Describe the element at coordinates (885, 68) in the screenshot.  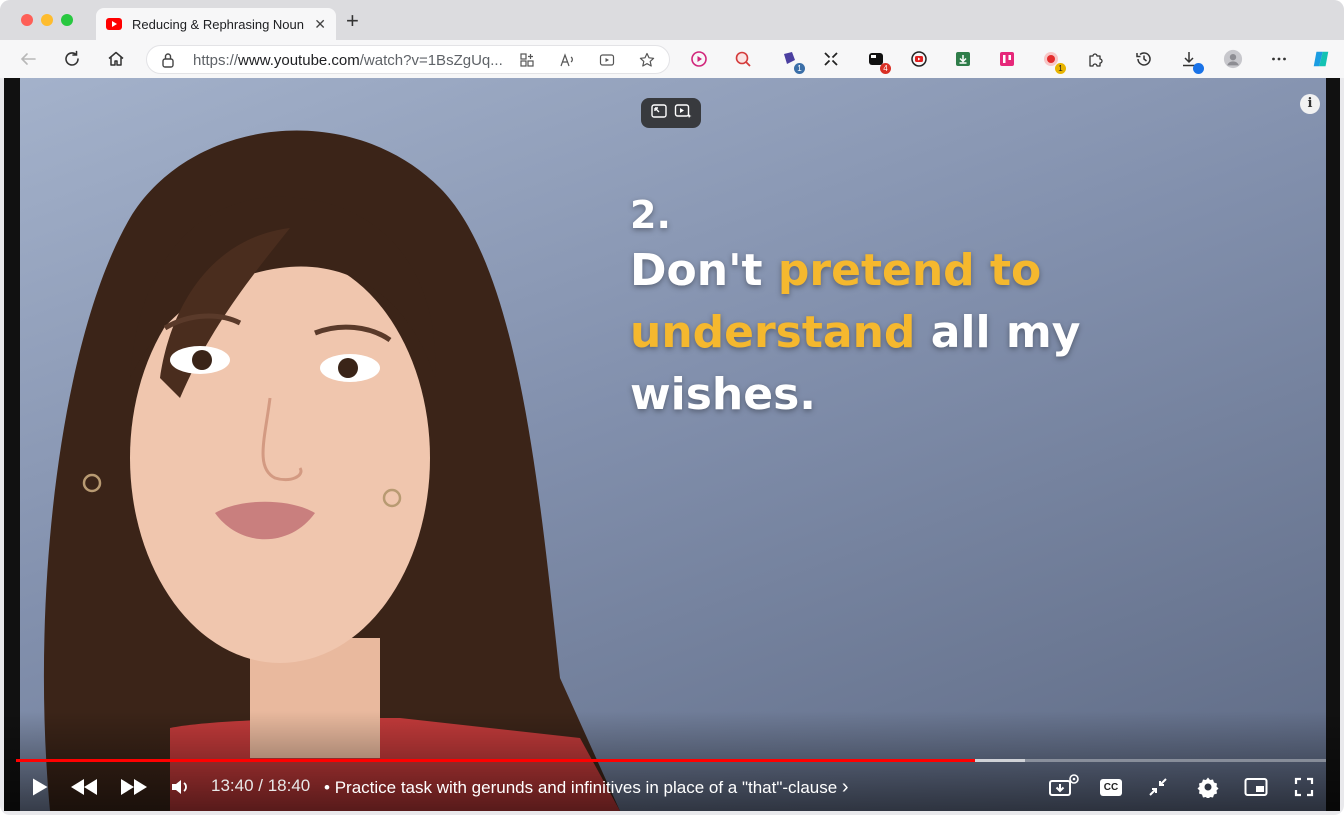
I see `extension-badge: 4` at that location.